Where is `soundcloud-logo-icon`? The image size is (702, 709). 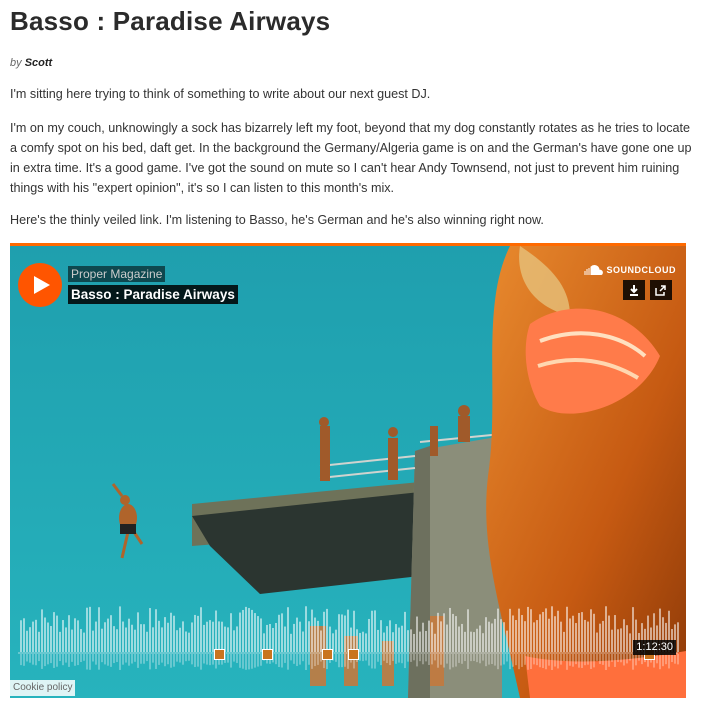 soundcloud-logo-icon is located at coordinates (593, 270).